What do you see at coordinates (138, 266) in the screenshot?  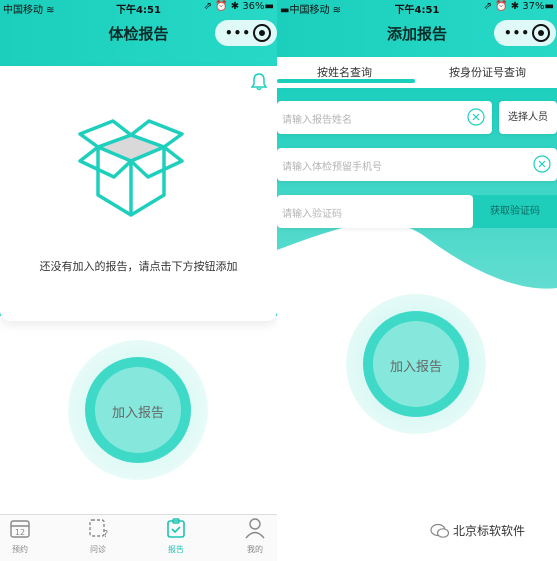 I see `empty-state-text: 还没有加入的报告，请点击下方按钮添加` at bounding box center [138, 266].